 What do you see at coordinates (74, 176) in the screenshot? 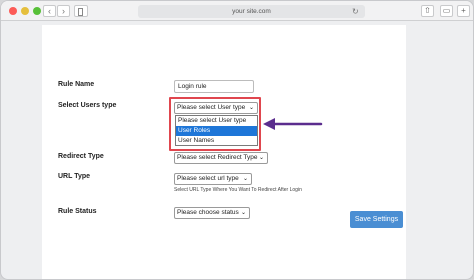
I see `url-type-label: URL Type` at bounding box center [74, 176].